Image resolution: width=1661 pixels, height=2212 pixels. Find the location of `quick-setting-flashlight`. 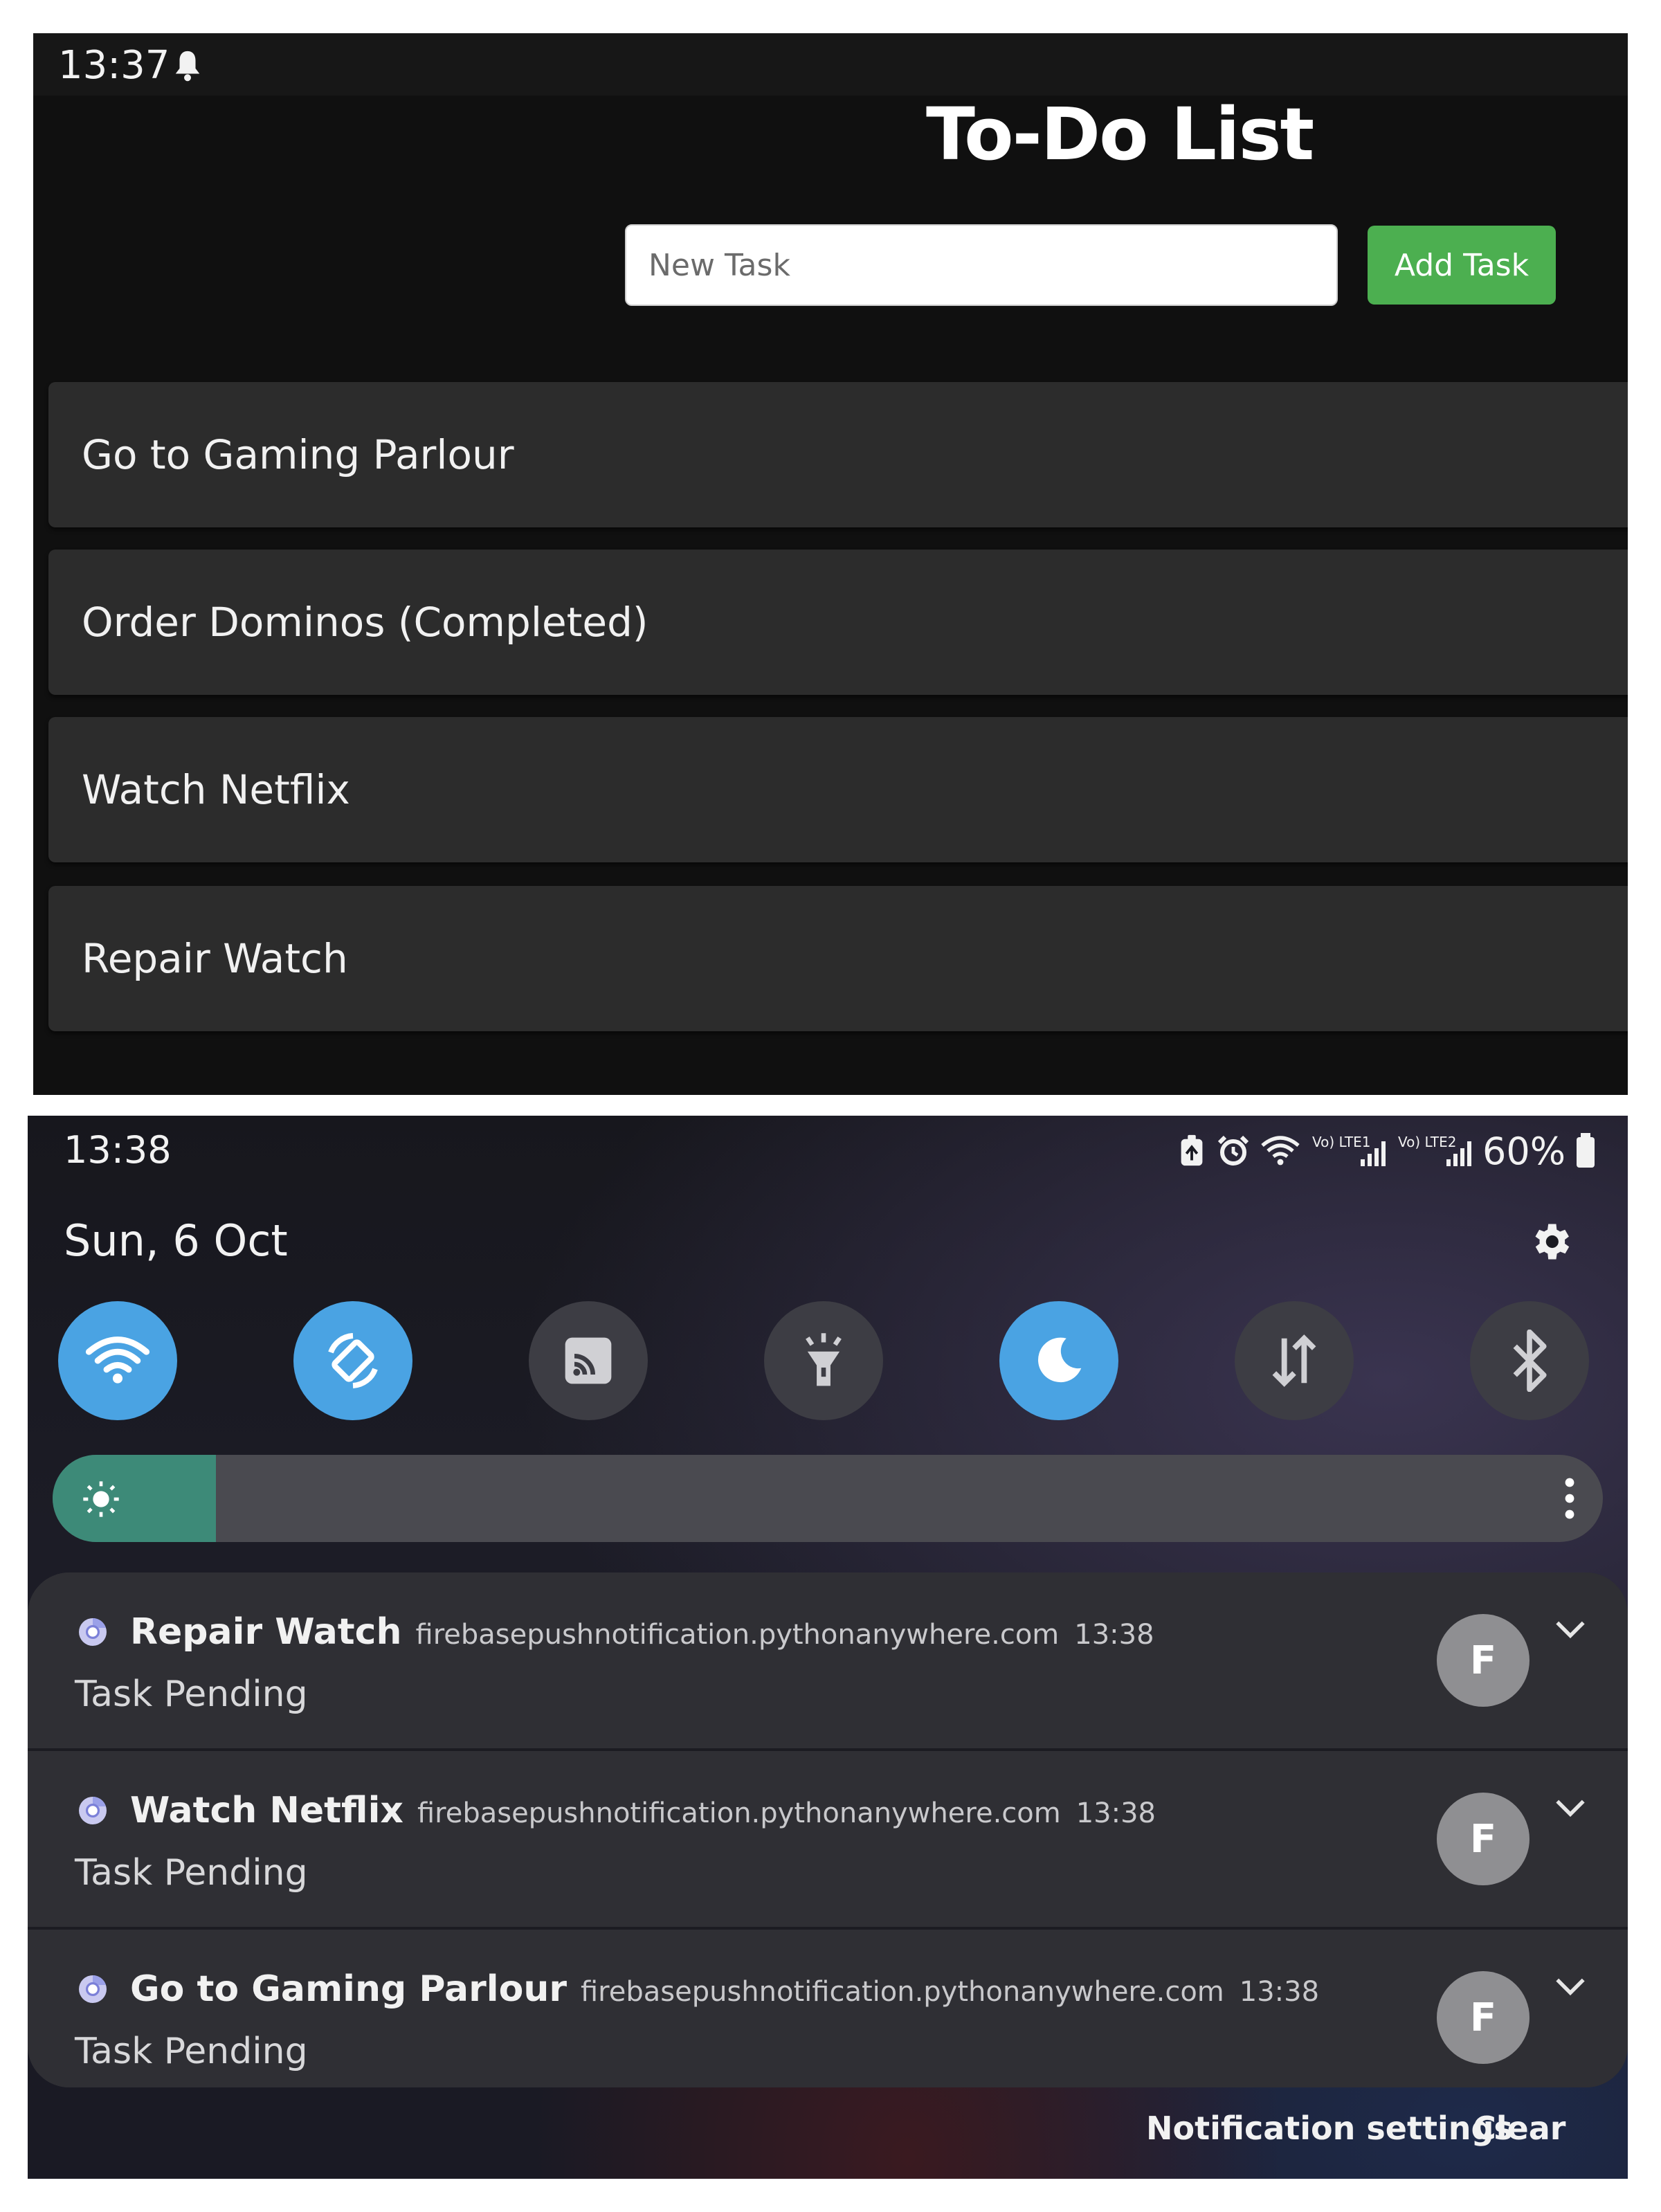

quick-setting-flashlight is located at coordinates (823, 1360).